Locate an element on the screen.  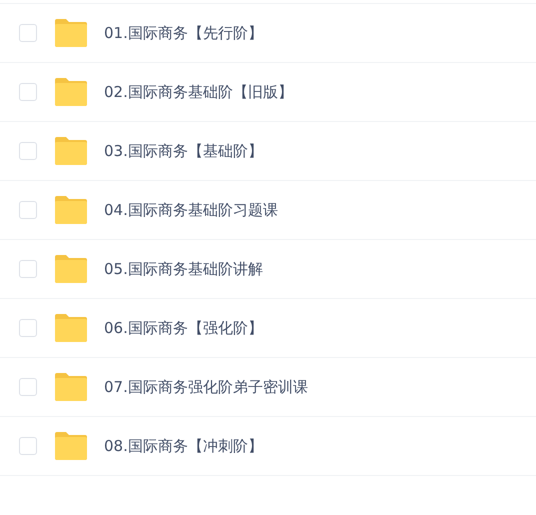
folder-name: 08.国际商务【冲刺阶】 is located at coordinates (183, 446).